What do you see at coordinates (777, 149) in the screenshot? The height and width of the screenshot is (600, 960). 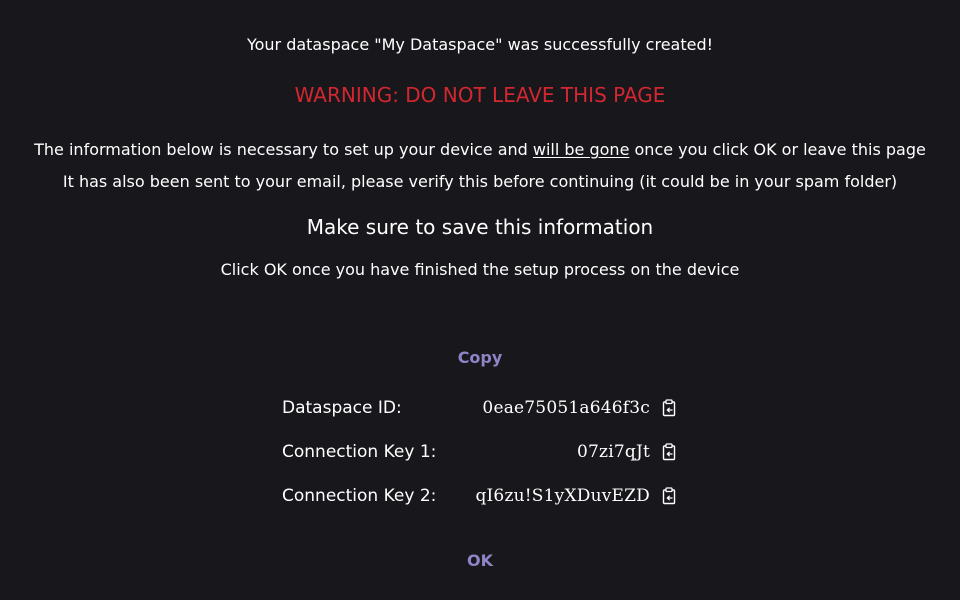 I see `info-text-after: once you click OK or leave this page` at bounding box center [777, 149].